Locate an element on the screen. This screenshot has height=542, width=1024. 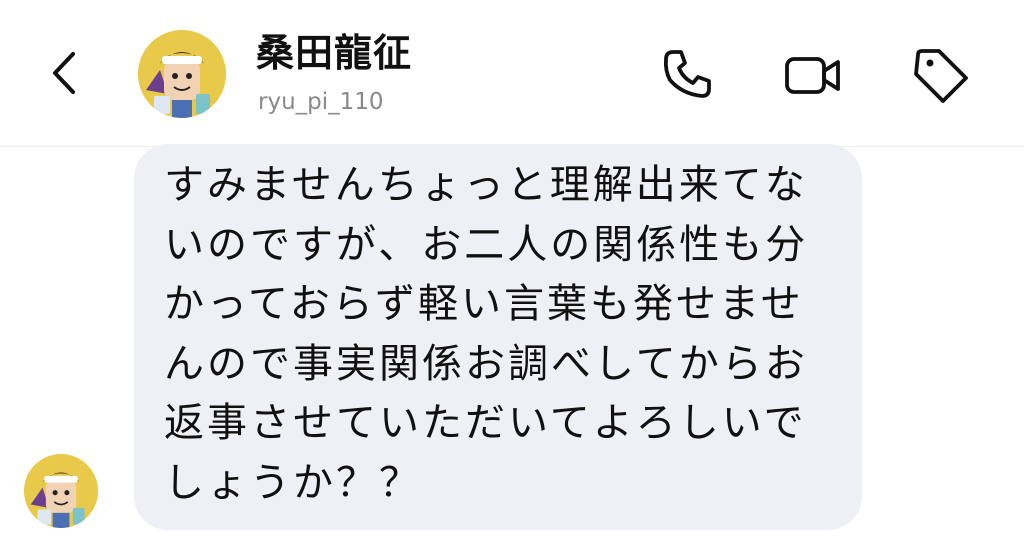
chevron-left-icon is located at coordinates (64, 73).